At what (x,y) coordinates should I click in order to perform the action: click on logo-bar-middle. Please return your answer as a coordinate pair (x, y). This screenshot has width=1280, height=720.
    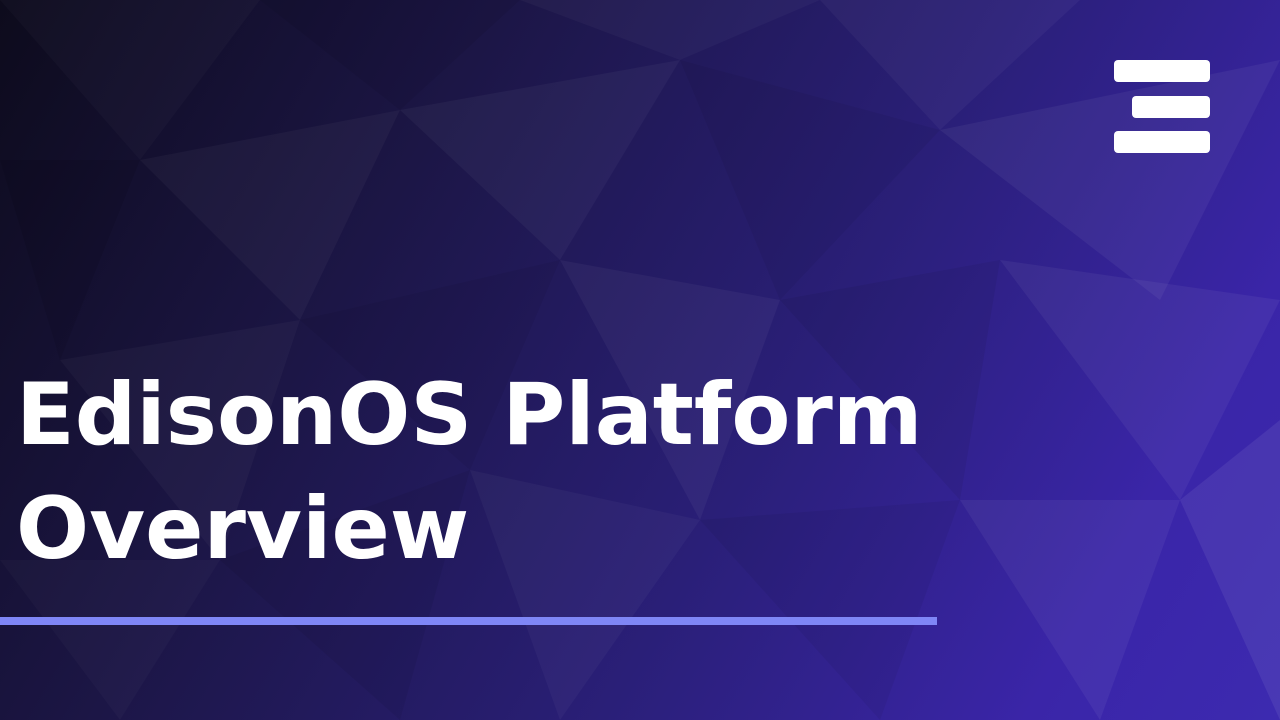
    Looking at the image, I should click on (1171, 107).